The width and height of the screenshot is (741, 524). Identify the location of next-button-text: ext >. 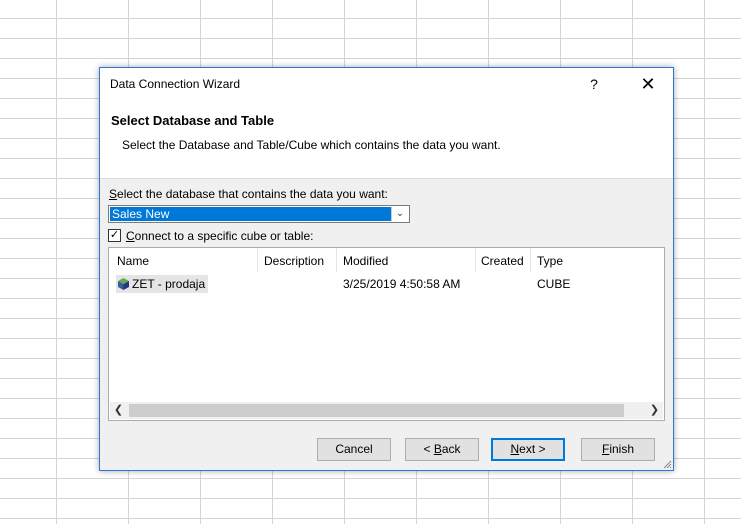
(532, 449).